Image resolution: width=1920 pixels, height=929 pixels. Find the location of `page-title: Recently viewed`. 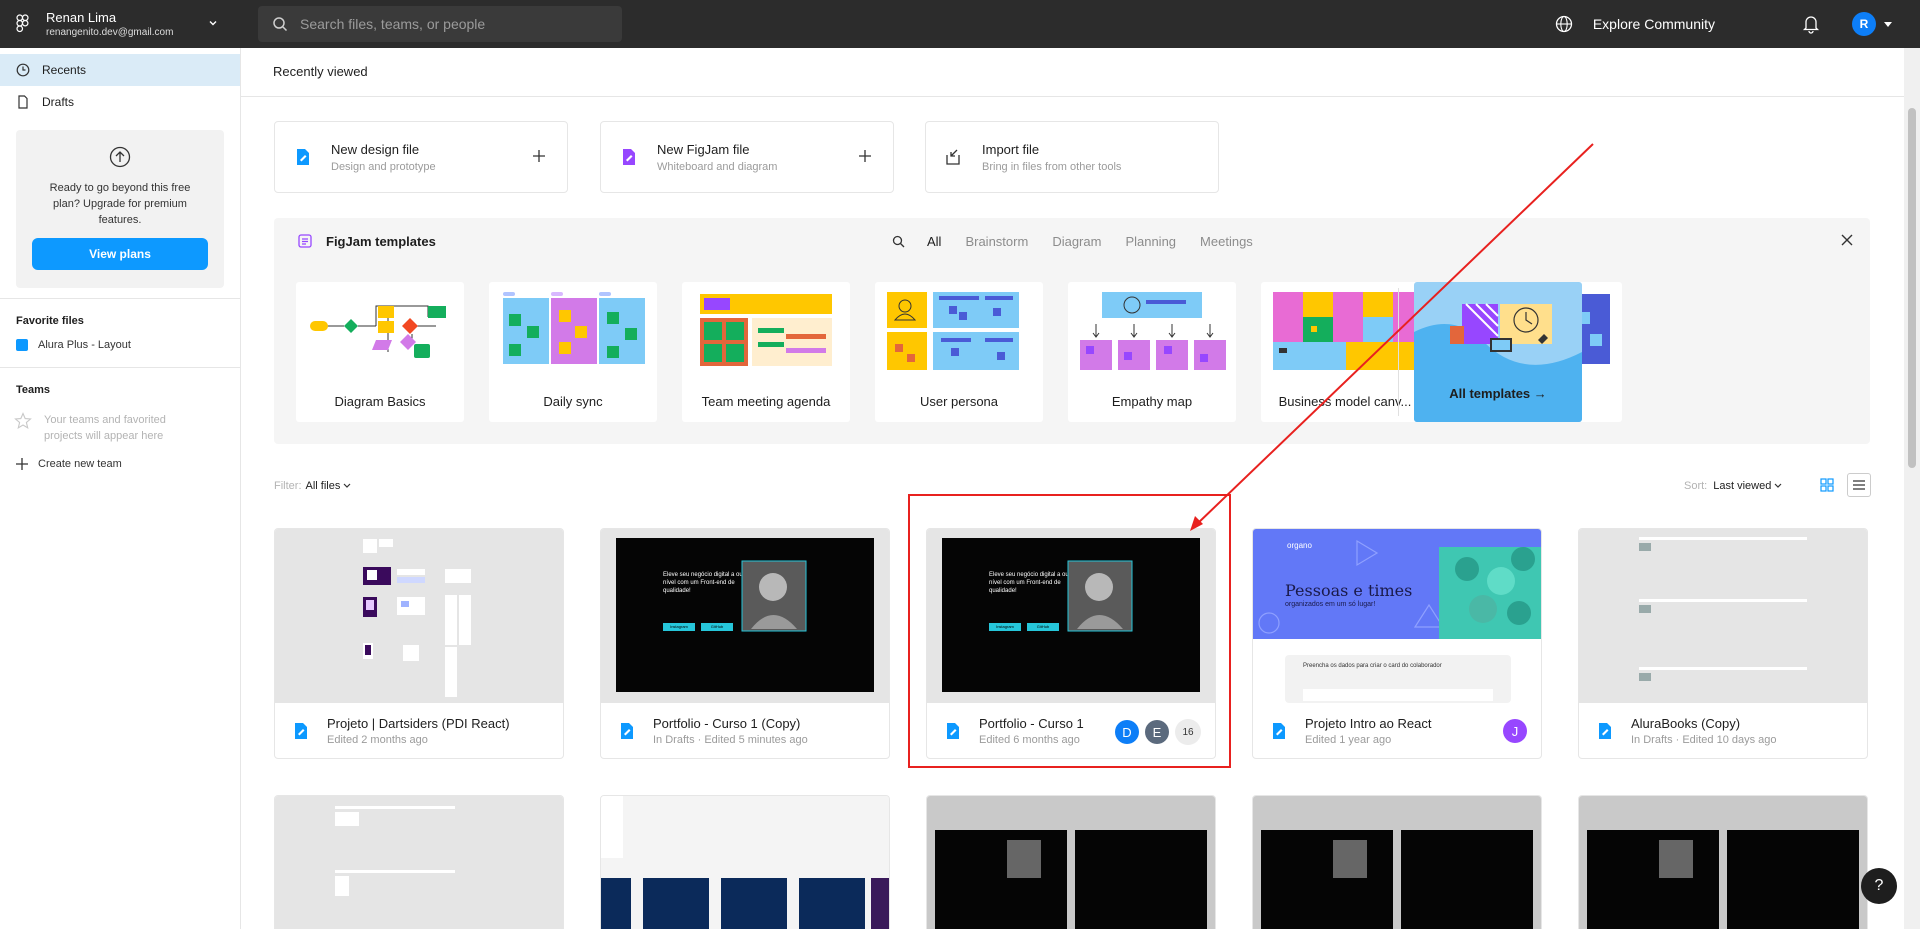

page-title: Recently viewed is located at coordinates (320, 71).